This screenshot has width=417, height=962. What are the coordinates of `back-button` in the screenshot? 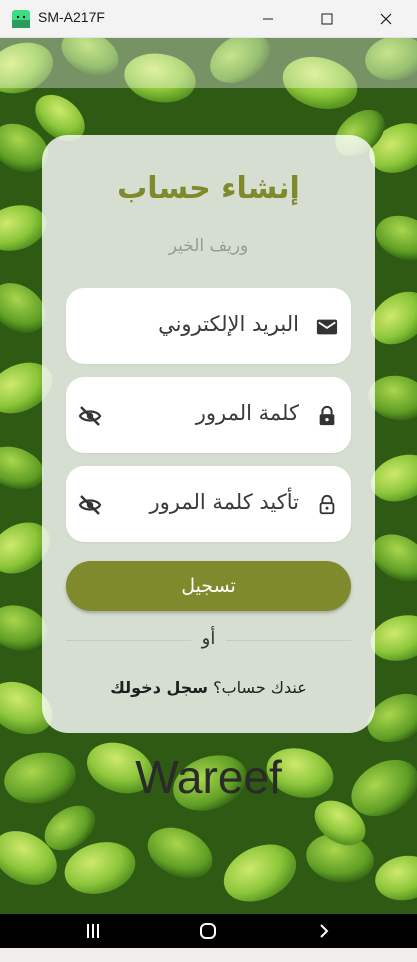 It's located at (324, 931).